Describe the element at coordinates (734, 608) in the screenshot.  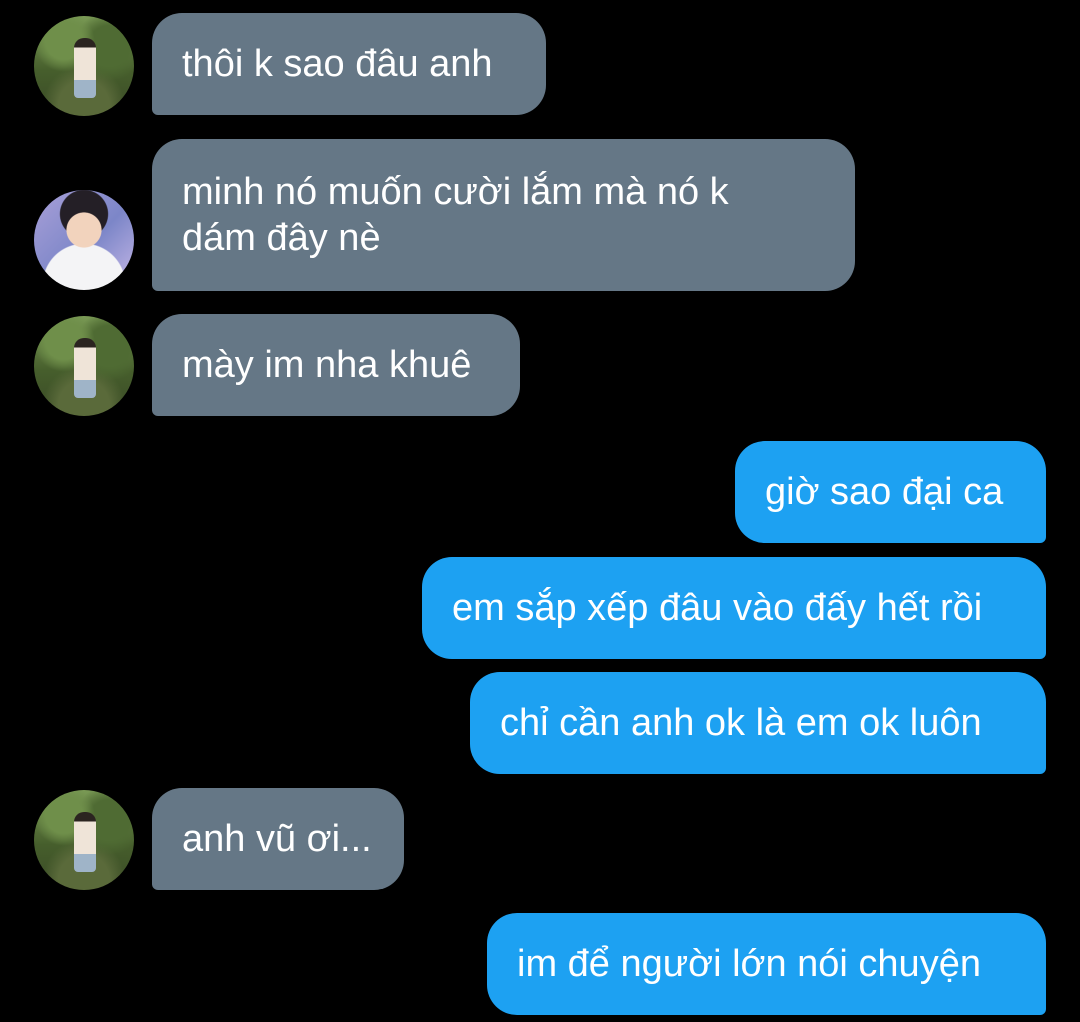
I see `outgoing-message-bubble: em sắp xếp đâu vào đấy hết rồi` at that location.